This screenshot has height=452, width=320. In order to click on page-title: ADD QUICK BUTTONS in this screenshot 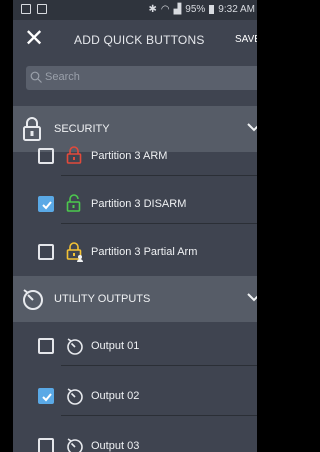, I will do `click(139, 40)`.